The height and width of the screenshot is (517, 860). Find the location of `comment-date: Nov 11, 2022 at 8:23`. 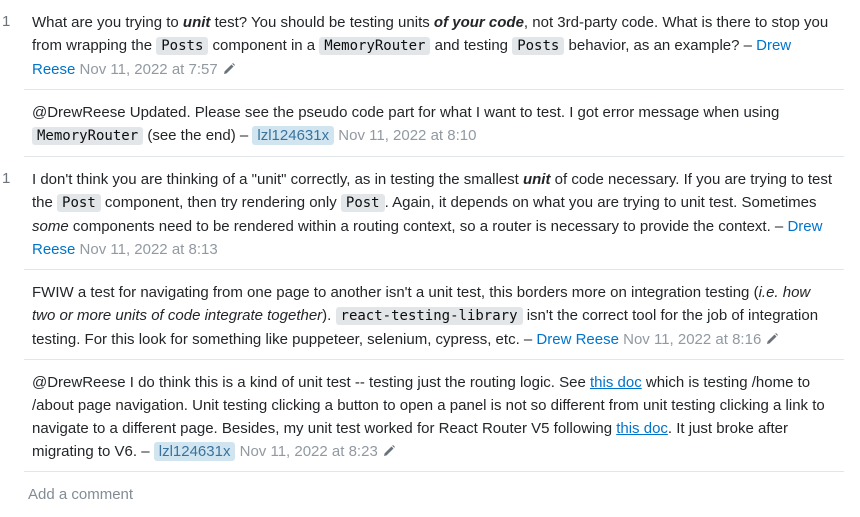

comment-date: Nov 11, 2022 at 8:23 is located at coordinates (309, 451).